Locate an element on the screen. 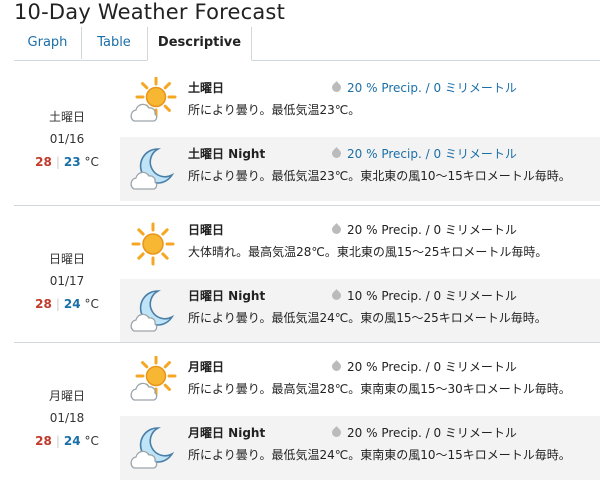  period-description: 所により曇り。最低気温24℃。東の風15～25キロメートル毎時。 is located at coordinates (367, 318).